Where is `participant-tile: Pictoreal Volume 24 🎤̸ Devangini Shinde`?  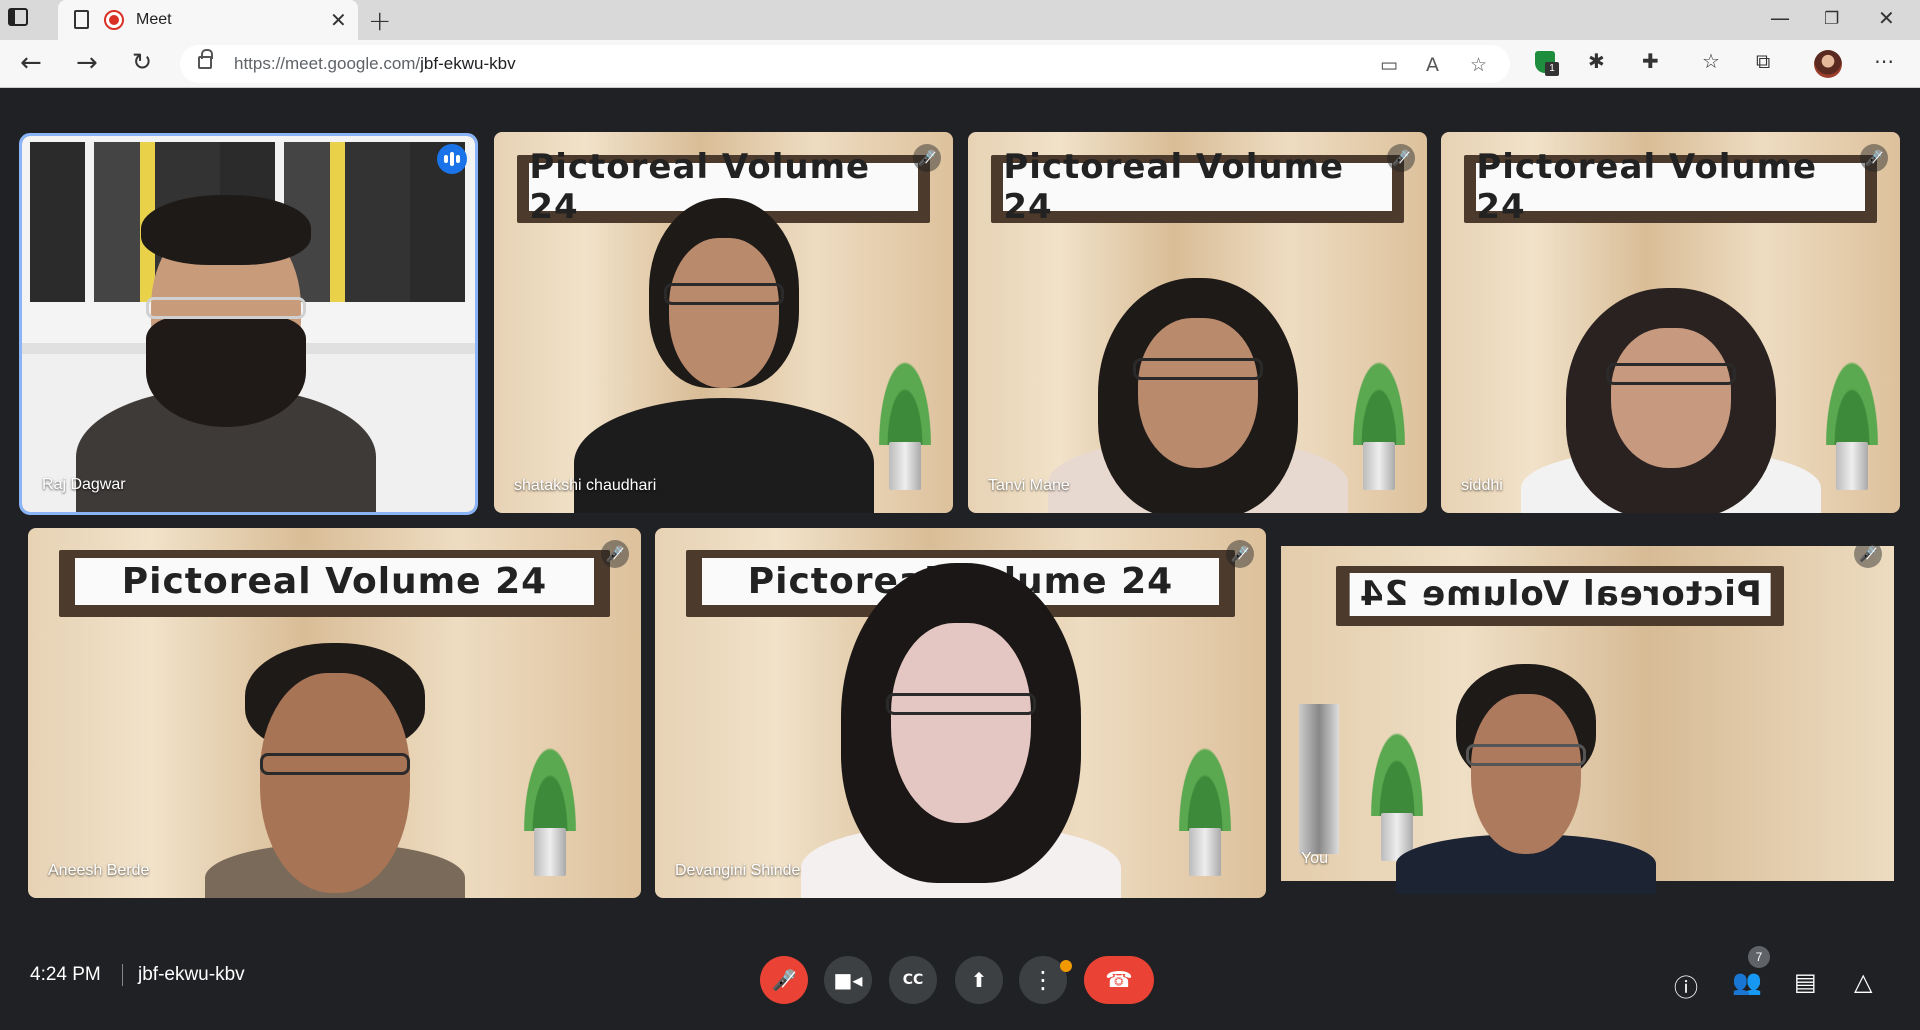
participant-tile: Pictoreal Volume 24 🎤̸ Devangini Shinde is located at coordinates (960, 713).